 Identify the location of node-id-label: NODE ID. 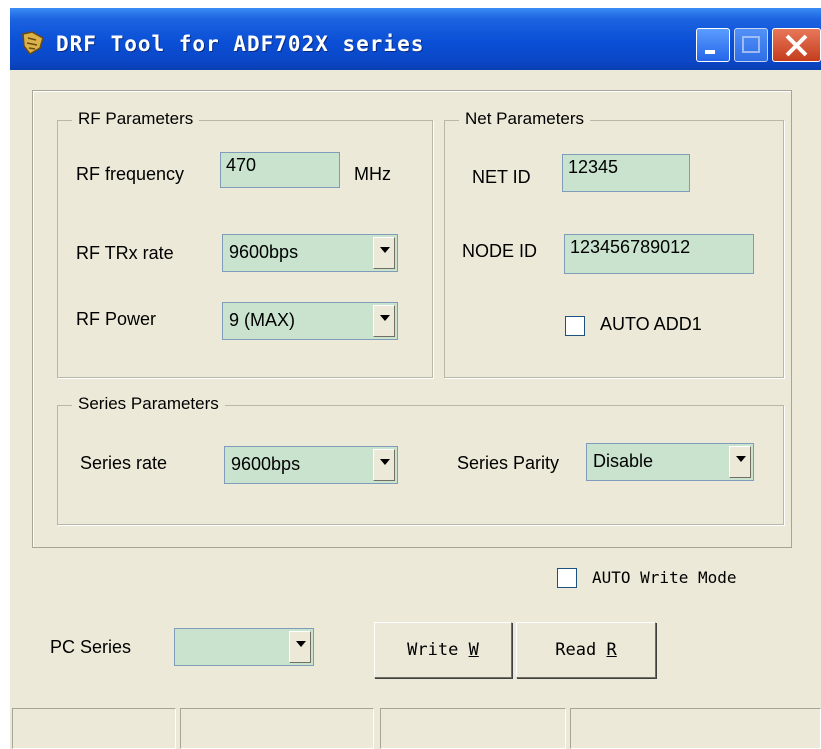
(500, 251).